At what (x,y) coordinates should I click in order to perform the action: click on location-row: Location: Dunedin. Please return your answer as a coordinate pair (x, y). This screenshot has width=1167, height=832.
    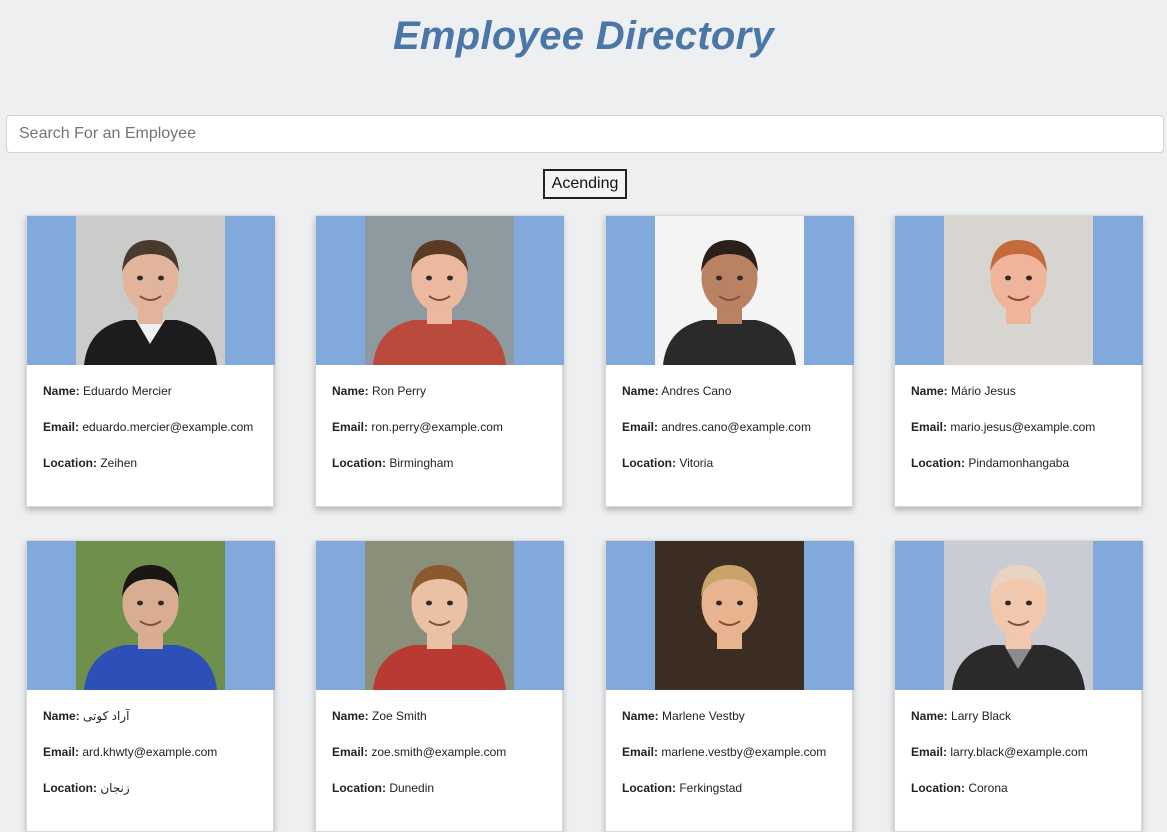
    Looking at the image, I should click on (442, 788).